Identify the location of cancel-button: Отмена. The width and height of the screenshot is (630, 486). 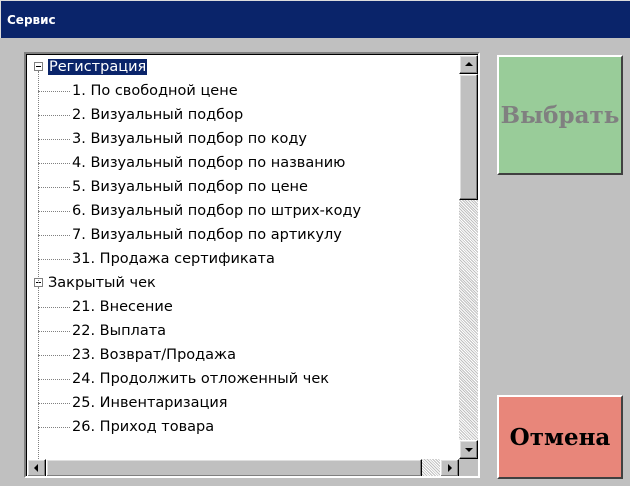
(560, 437).